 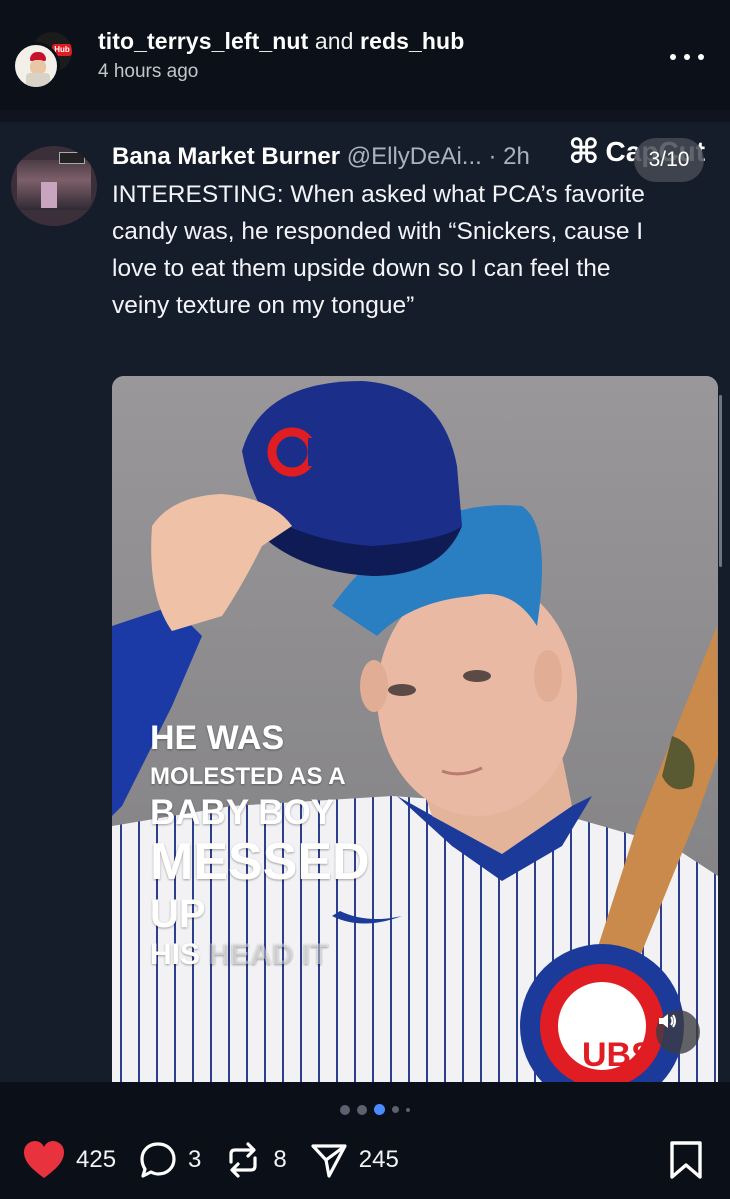 What do you see at coordinates (96, 1159) in the screenshot?
I see `like-count: 425` at bounding box center [96, 1159].